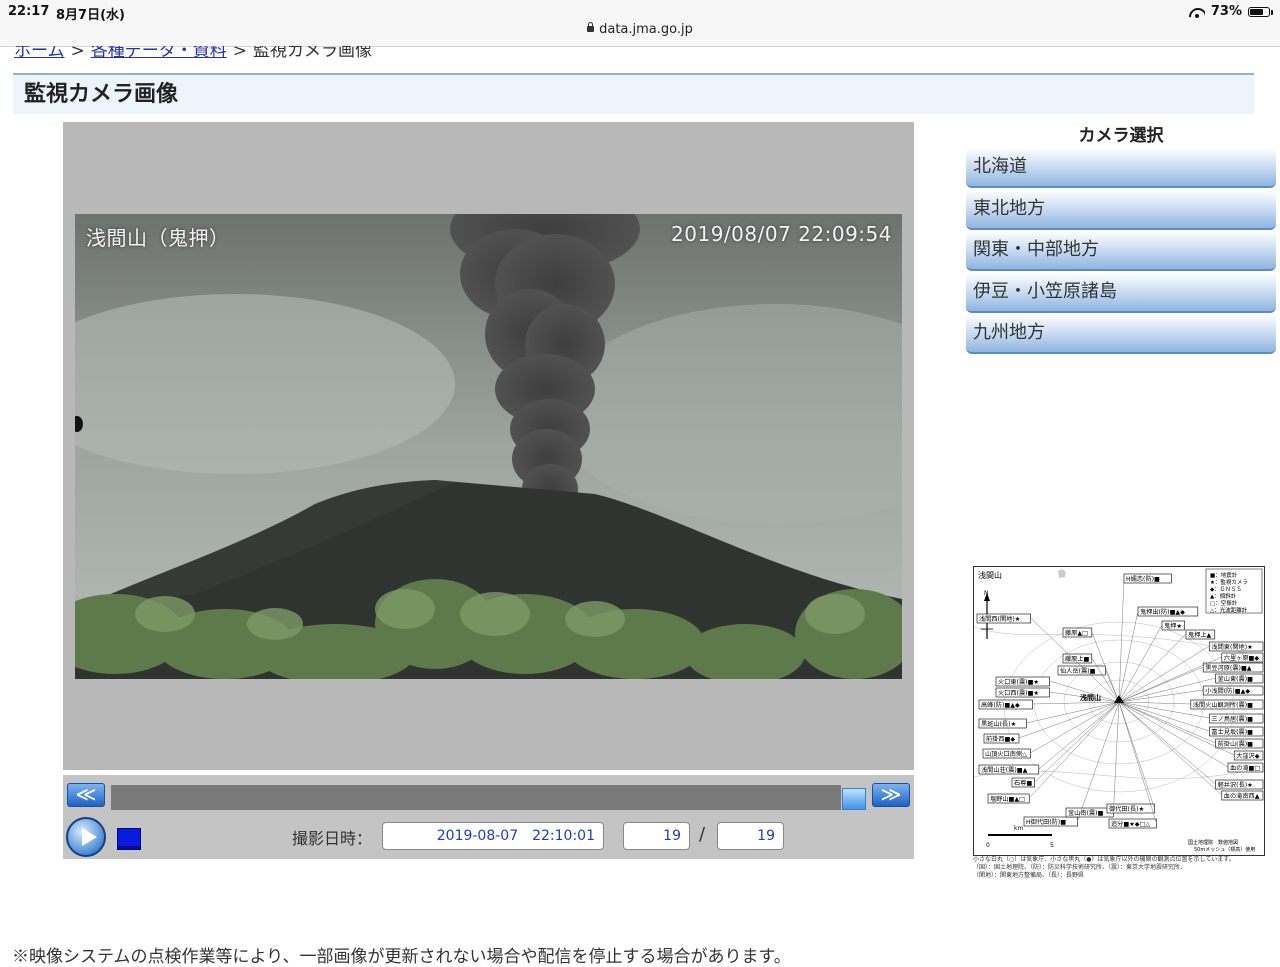  Describe the element at coordinates (1018, 828) in the screenshot. I see `scale-unit: km` at that location.